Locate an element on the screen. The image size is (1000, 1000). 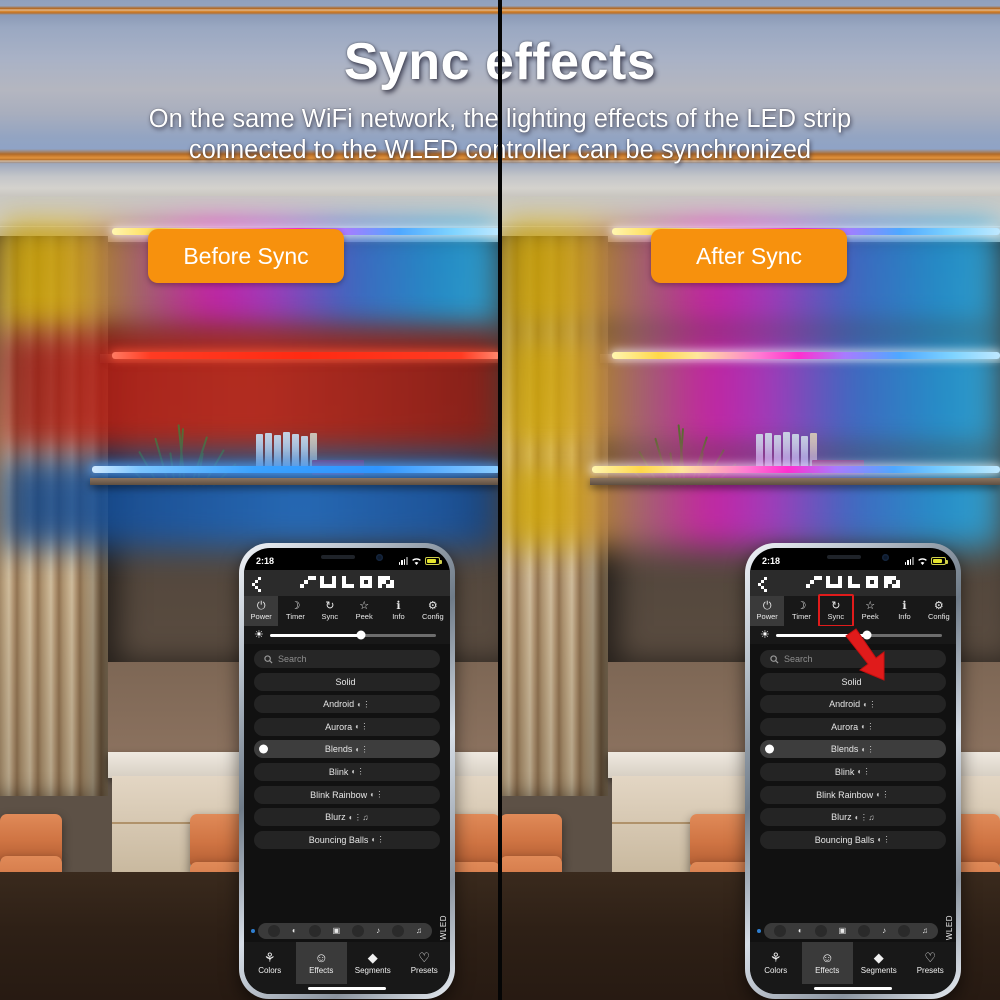
status-dot is located at coordinates (253, 931).